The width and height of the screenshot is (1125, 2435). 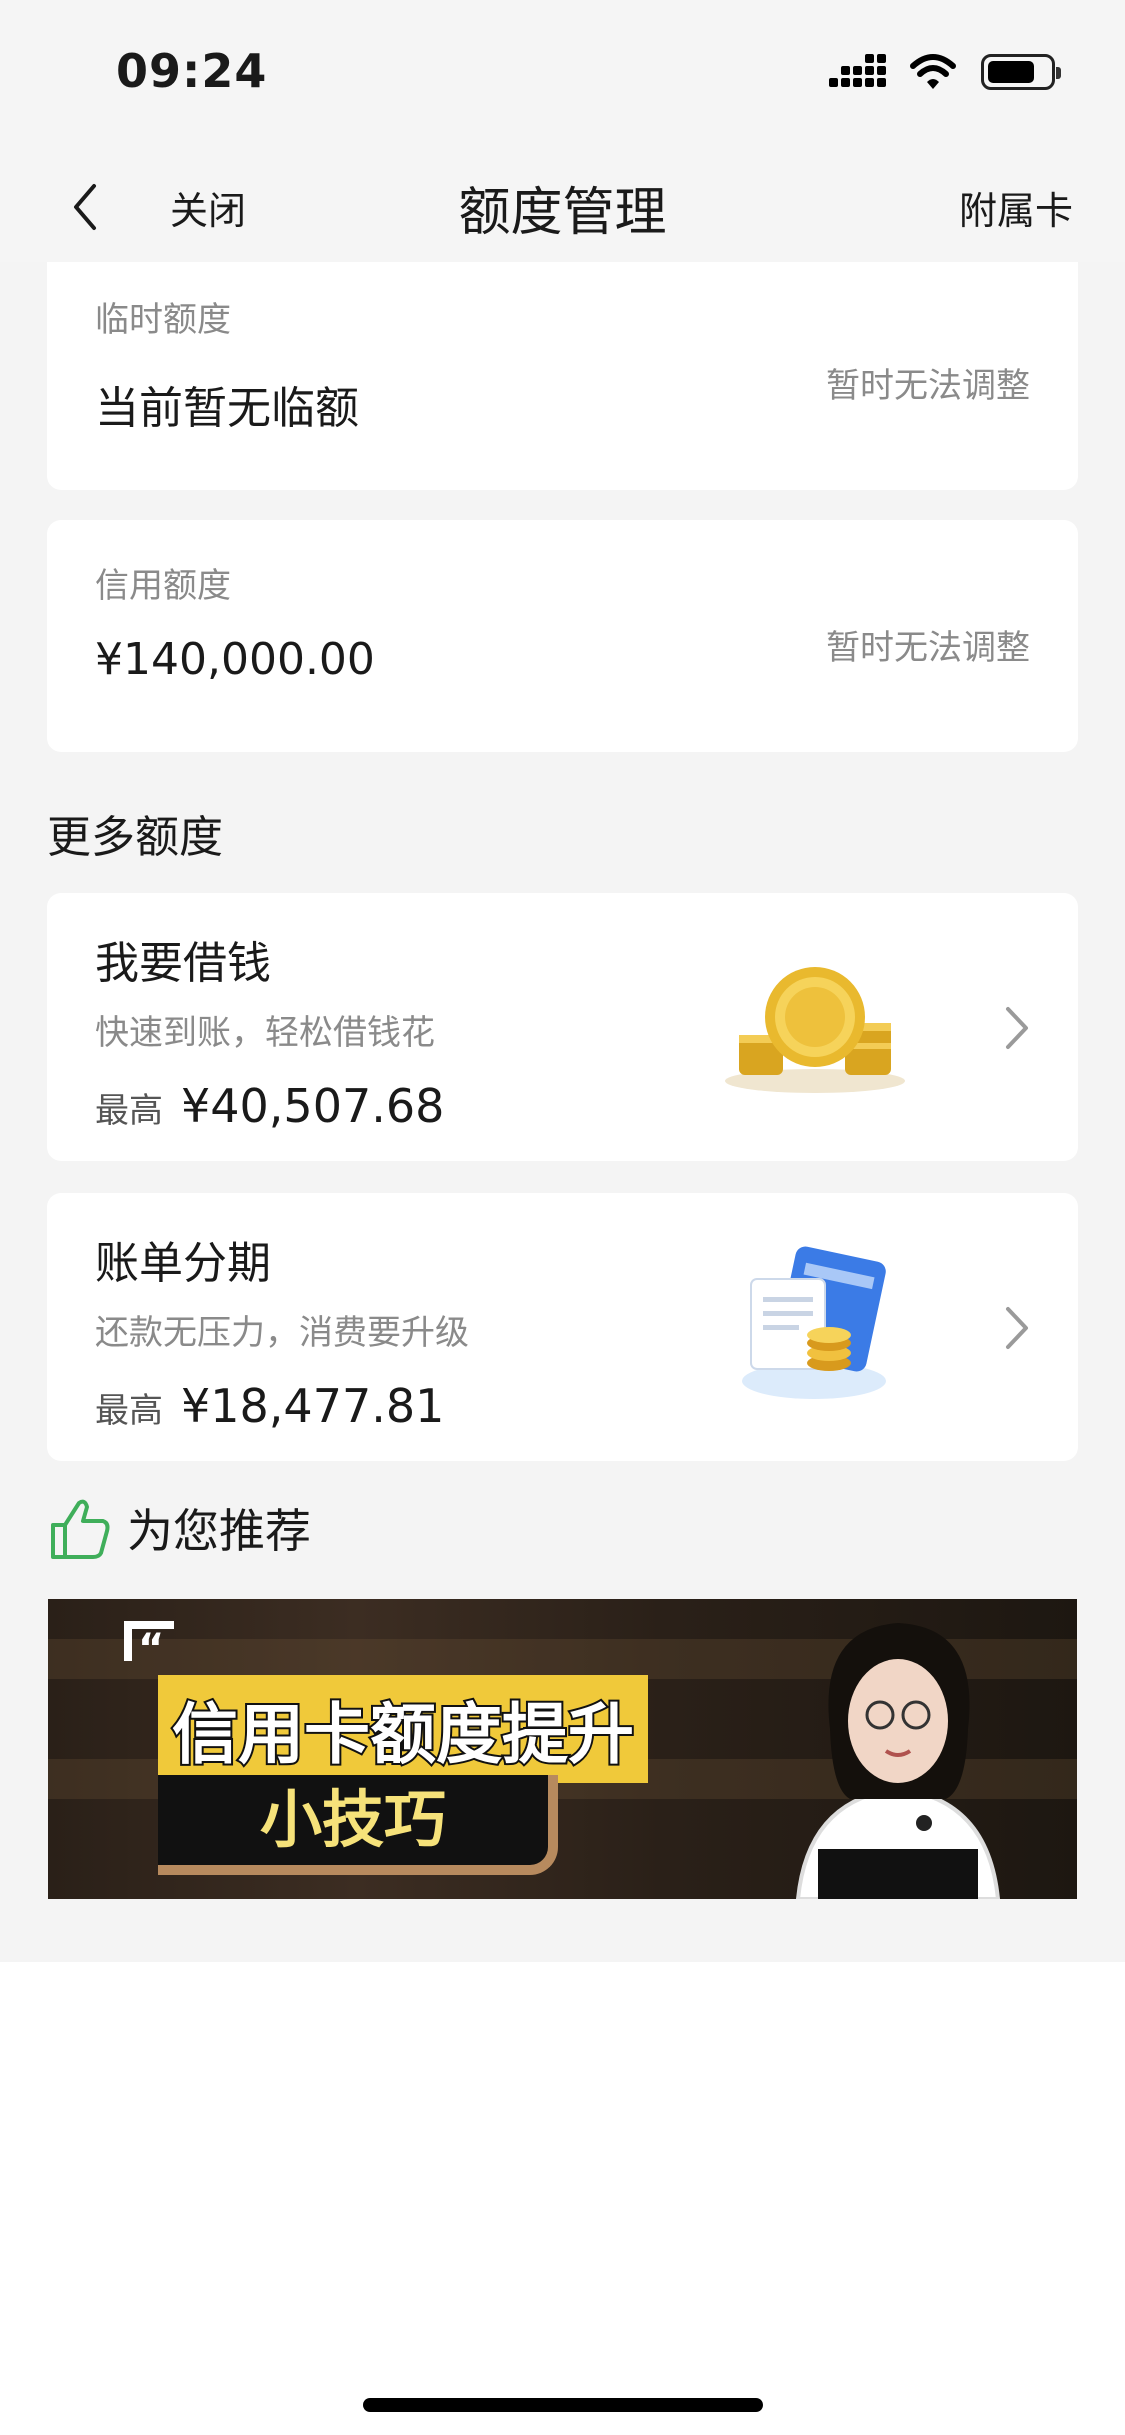 I want to click on gold-coins-icon, so click(x=815, y=1030).